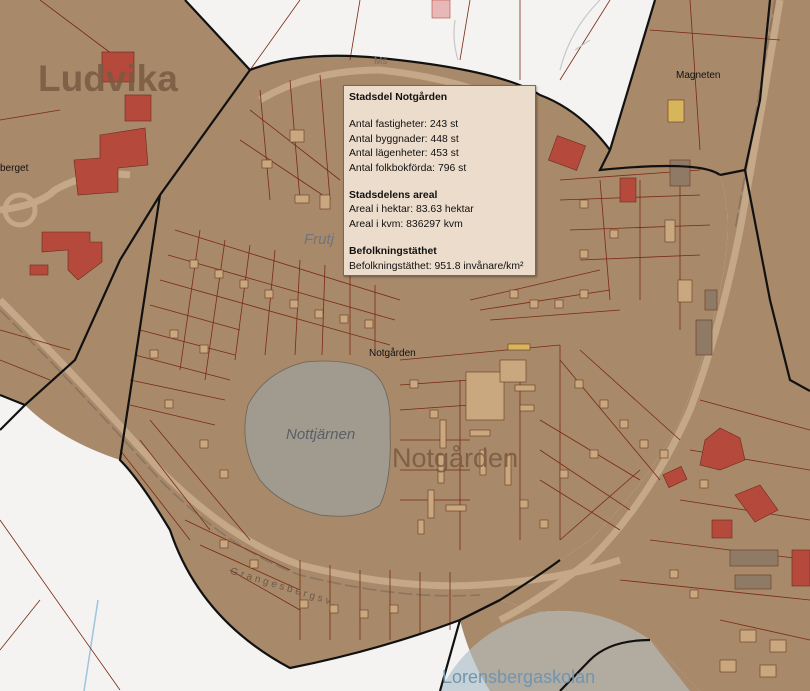  I want to click on popup-befolkning-heading: Befolkningstäthet, so click(393, 252).